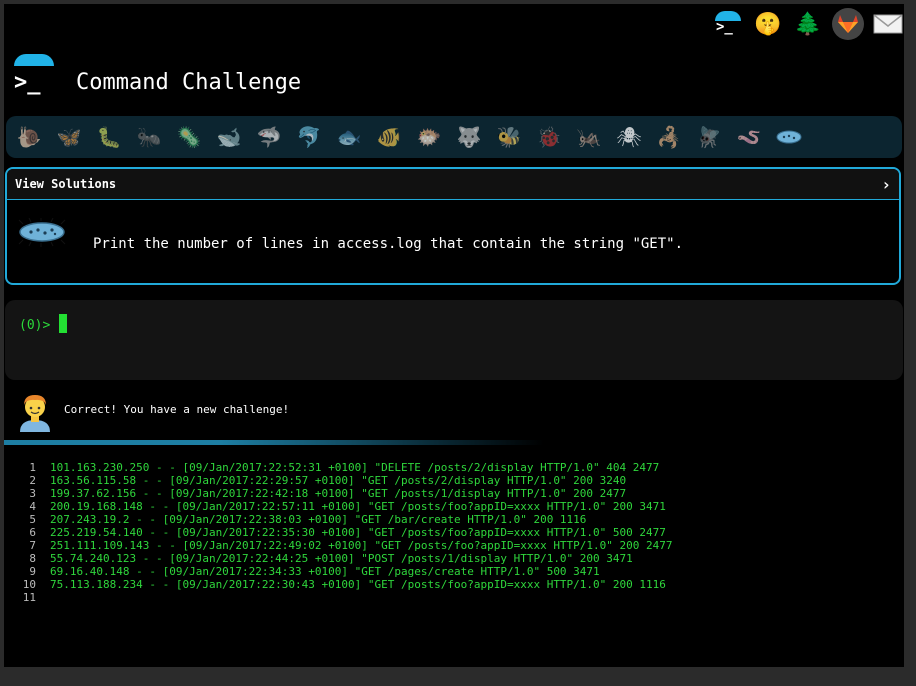  I want to click on butterfly-icon: 🦋, so click(69, 137).